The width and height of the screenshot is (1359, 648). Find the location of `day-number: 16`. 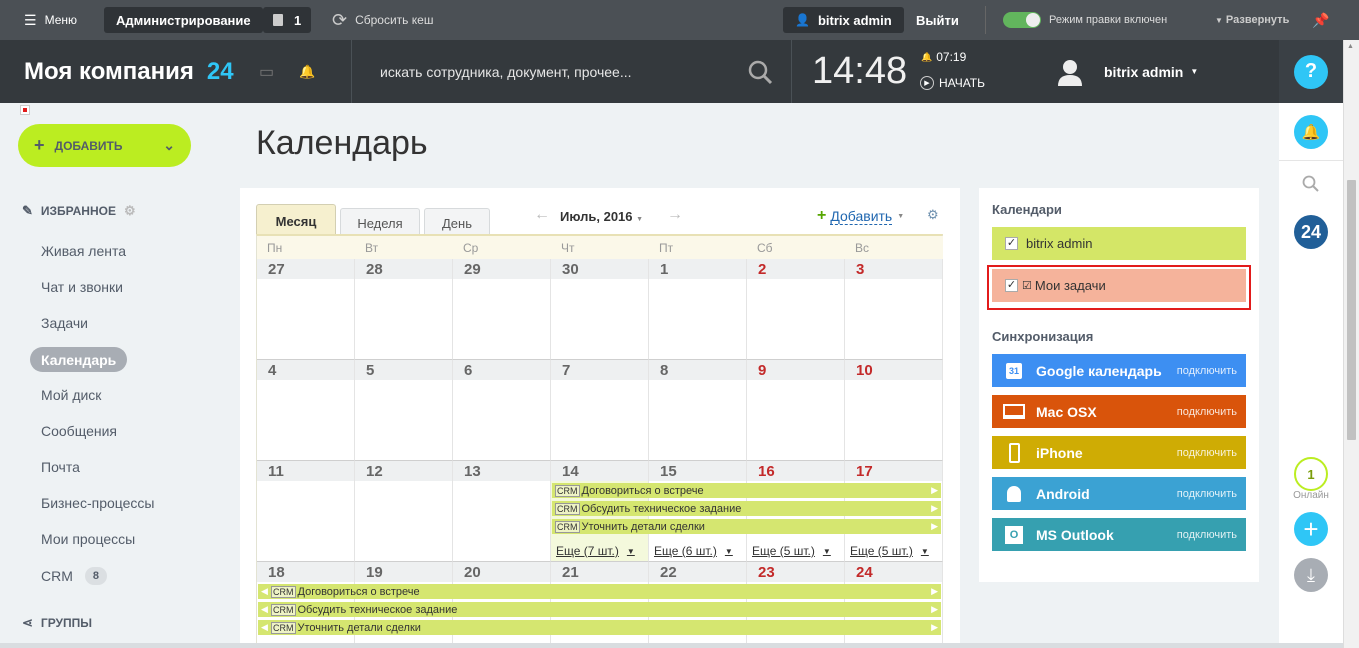

day-number: 16 is located at coordinates (795, 471).